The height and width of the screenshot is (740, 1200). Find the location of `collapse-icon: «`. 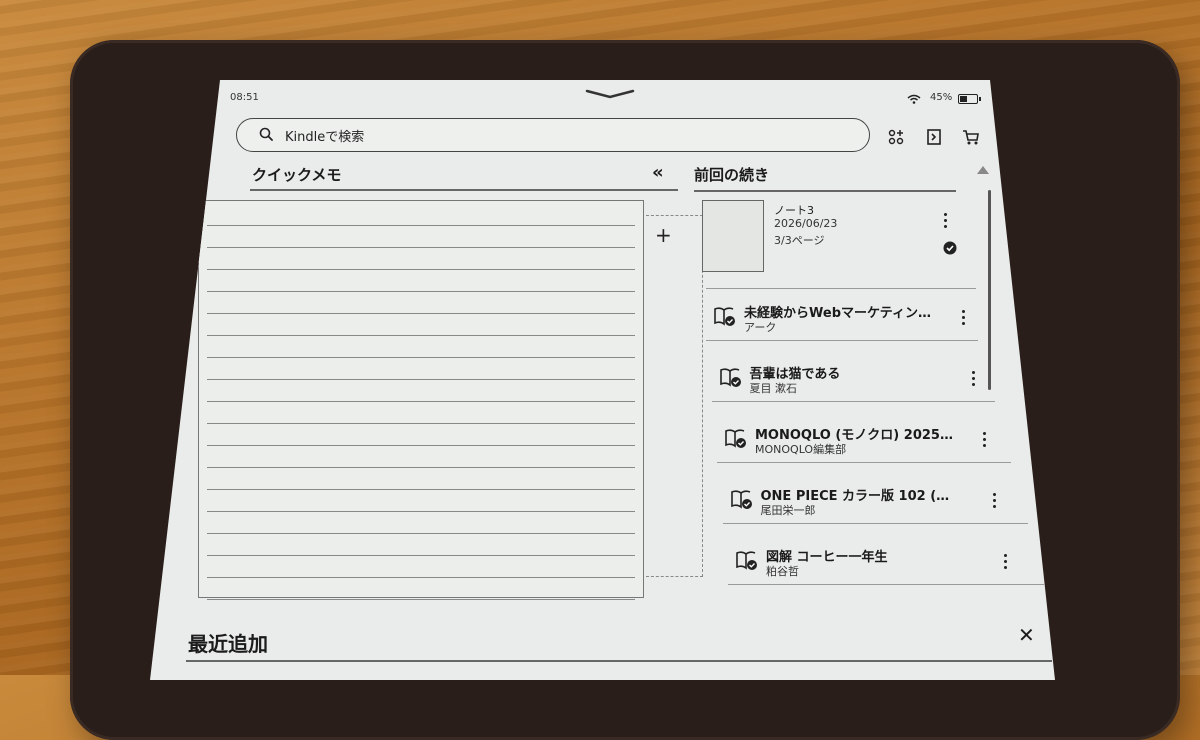

collapse-icon: « is located at coordinates (658, 172).